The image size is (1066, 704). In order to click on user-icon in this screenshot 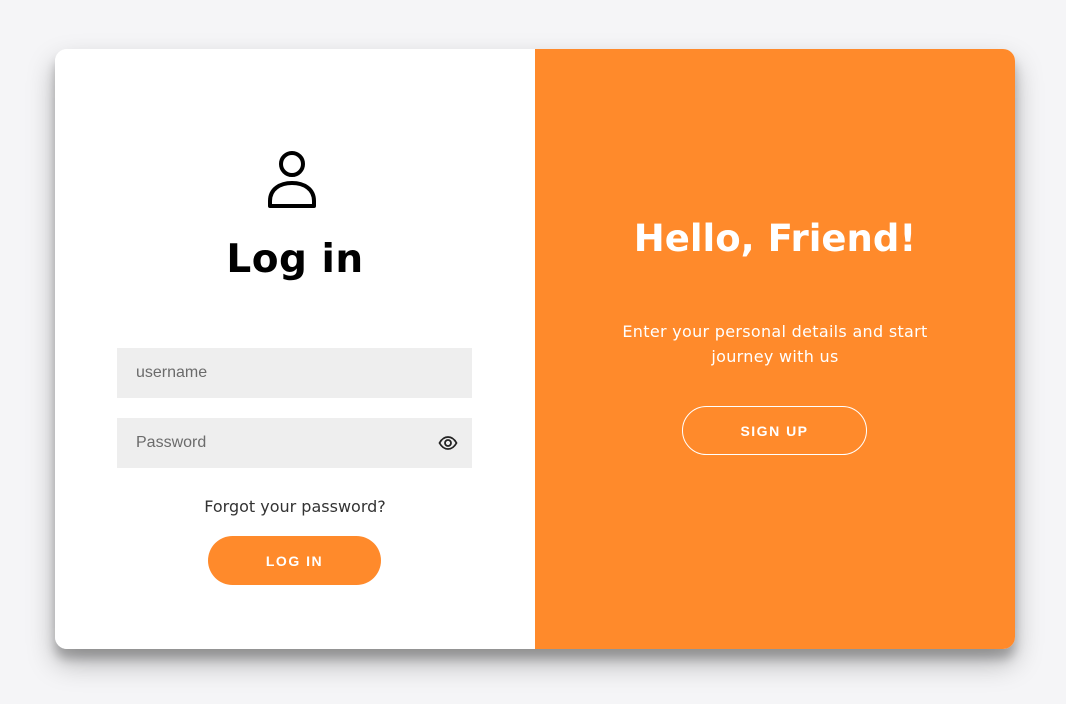, I will do `click(292, 179)`.